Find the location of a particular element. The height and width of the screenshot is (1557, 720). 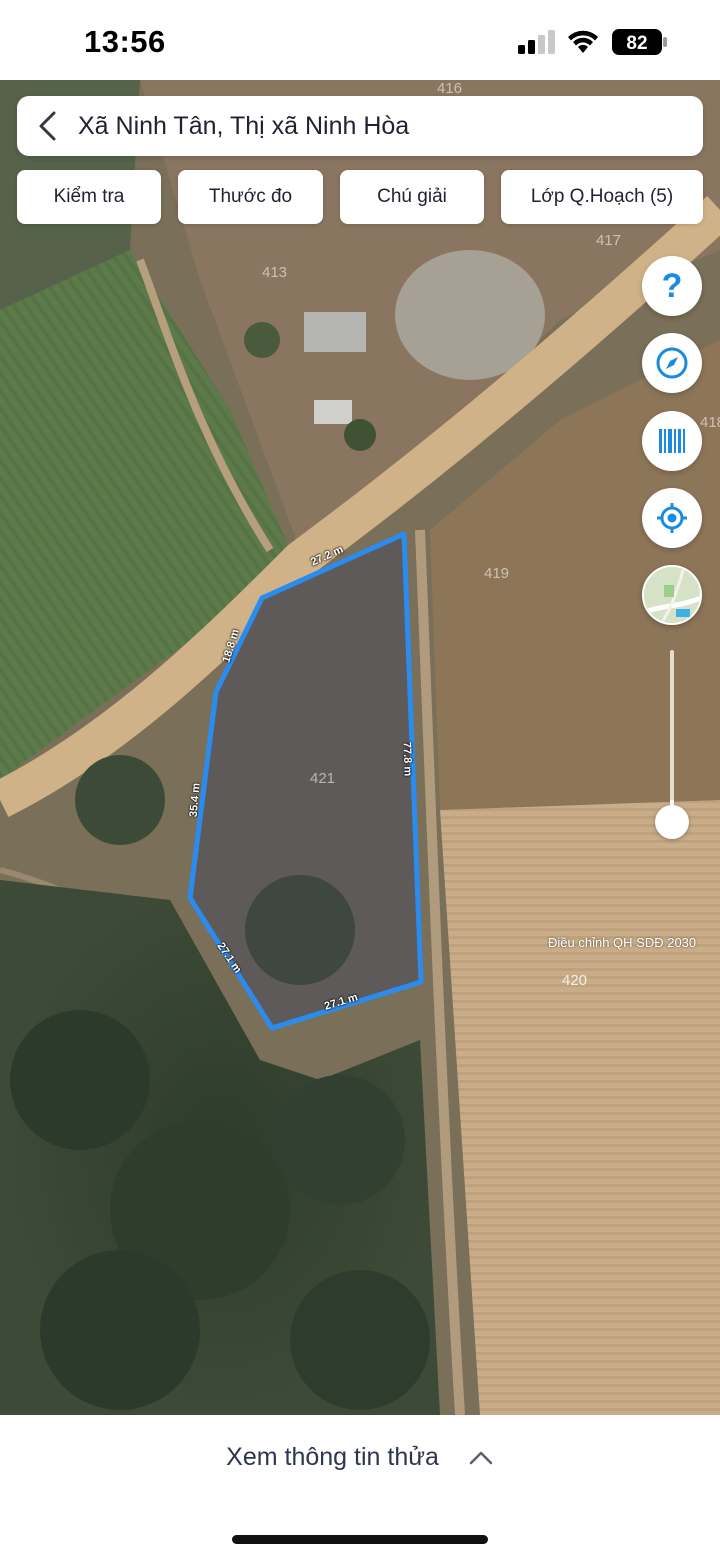

barcode-icon is located at coordinates (672, 441).